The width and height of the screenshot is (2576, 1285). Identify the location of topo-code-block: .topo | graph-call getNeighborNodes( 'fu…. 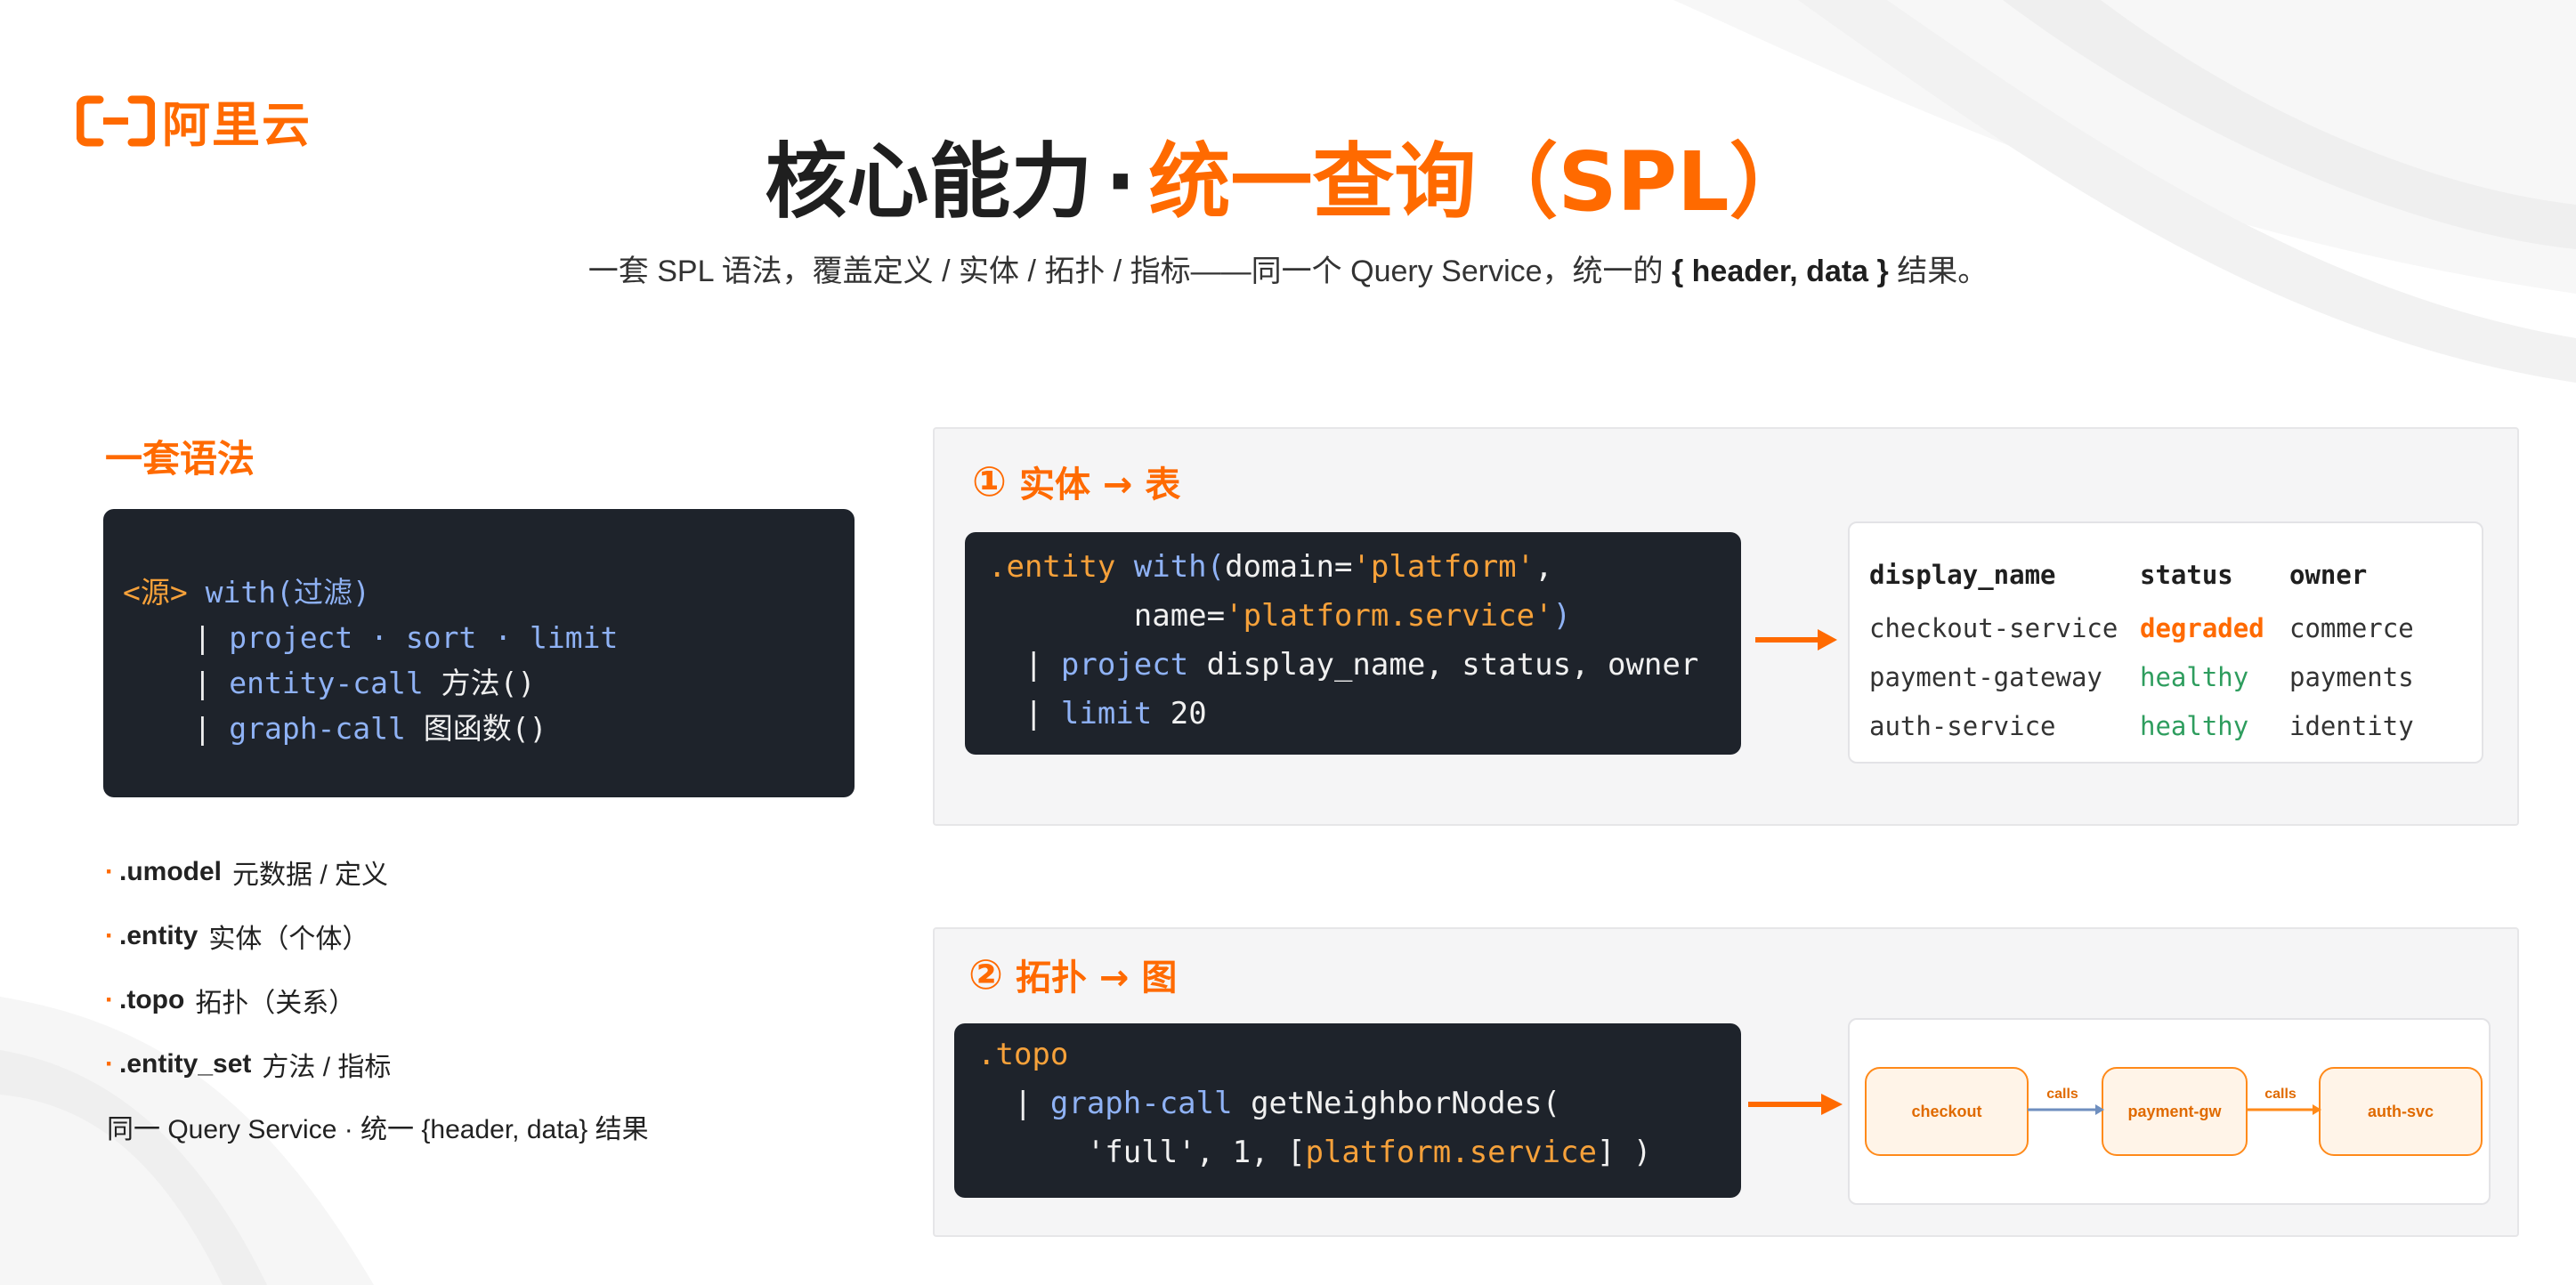
(1348, 1110).